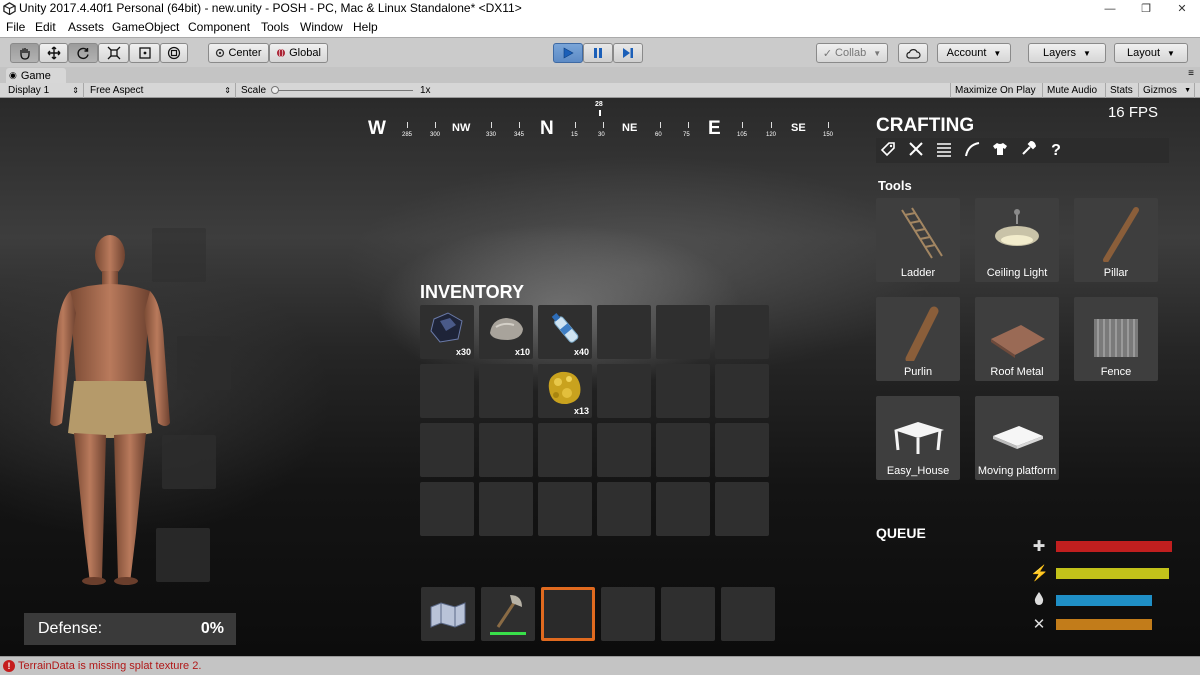 This screenshot has width=1200, height=675. I want to click on maximize-on-play-toggle: Maximize On Play, so click(996, 90).